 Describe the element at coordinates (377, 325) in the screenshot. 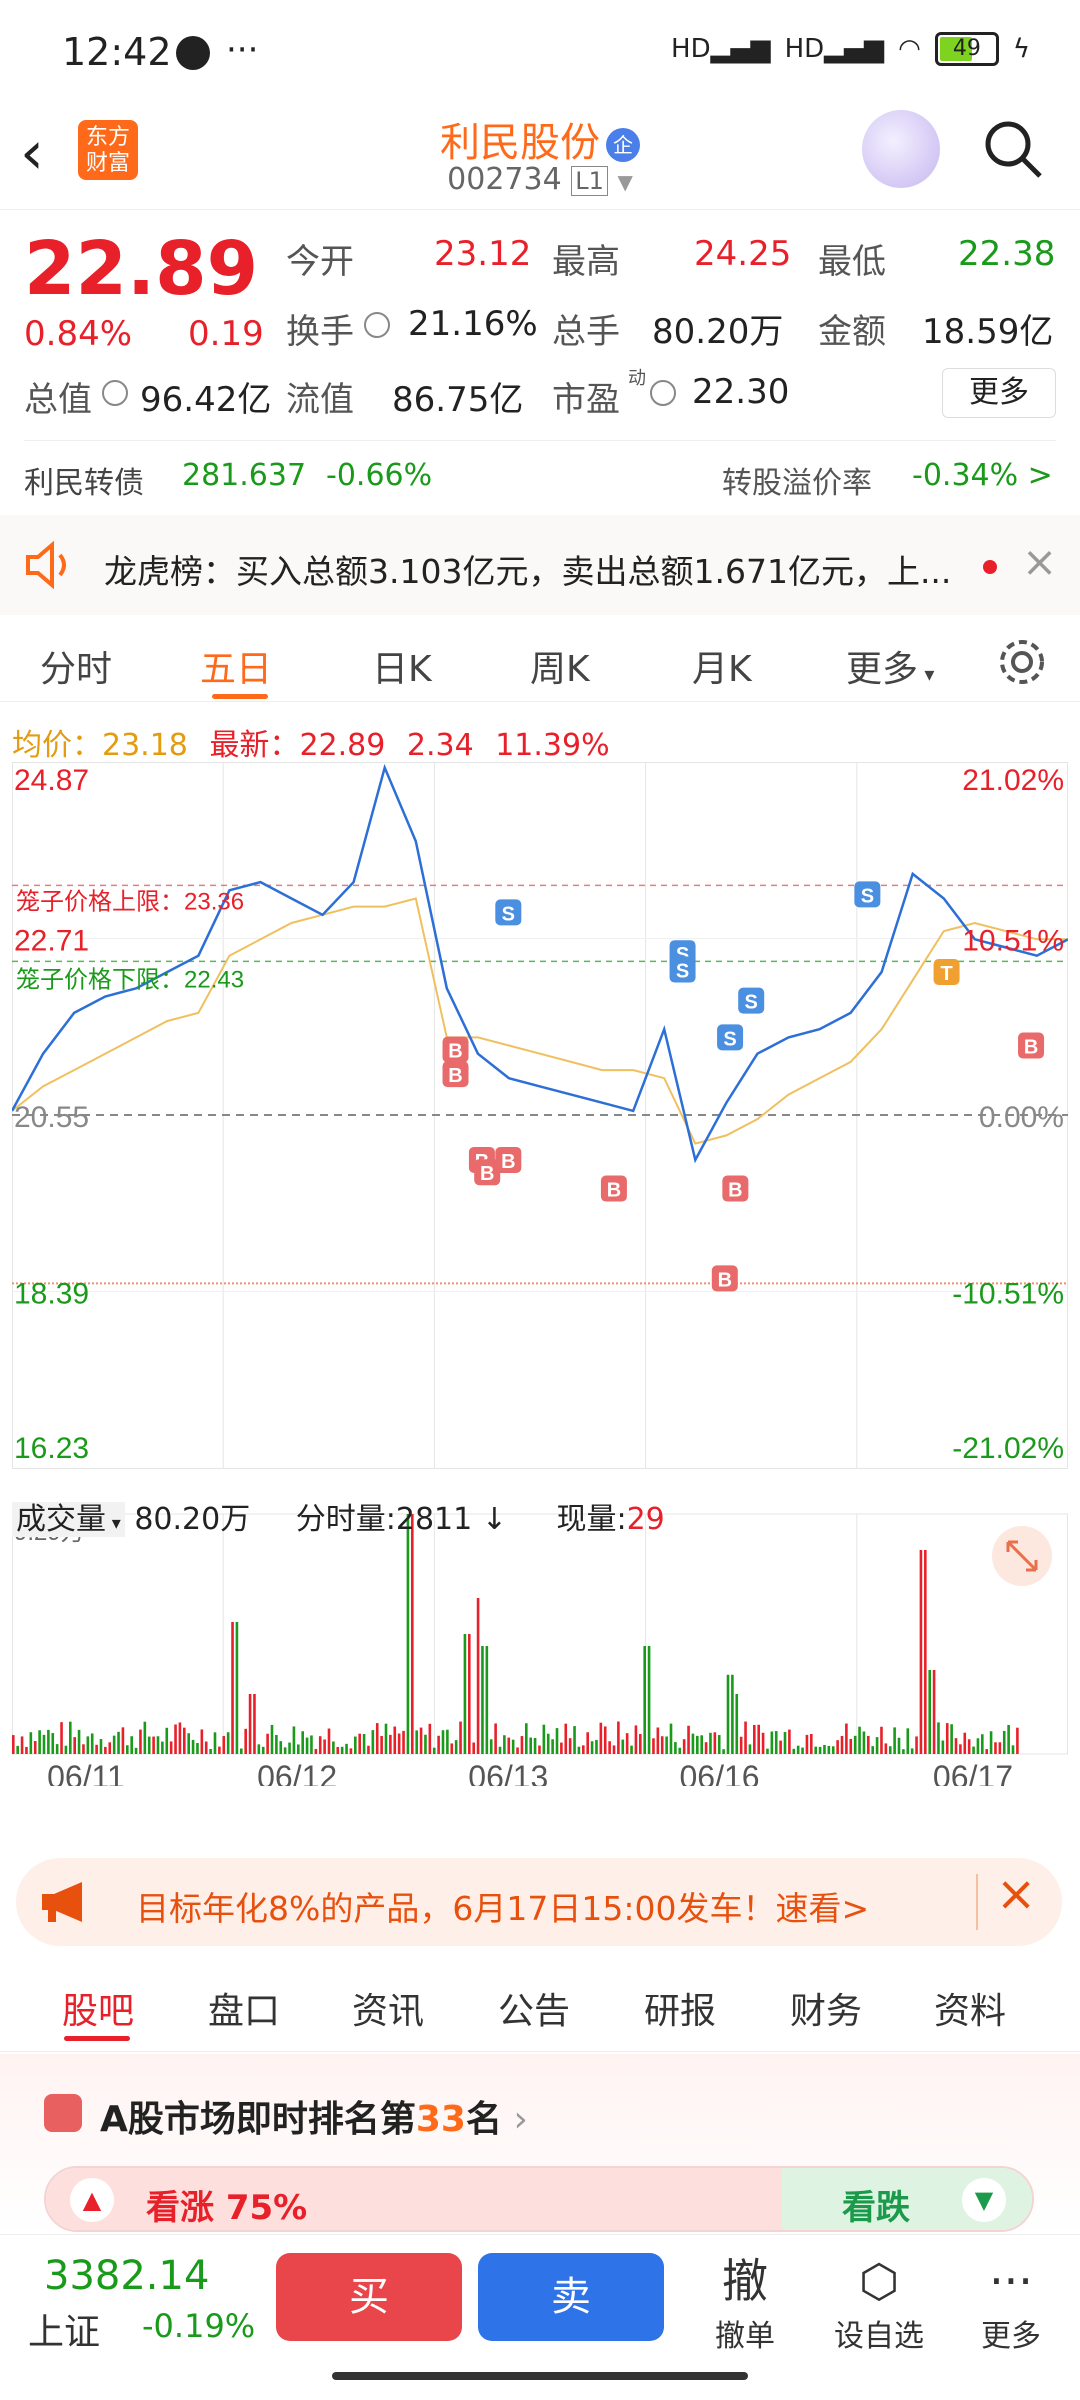

I see `turnover-info-icon` at that location.